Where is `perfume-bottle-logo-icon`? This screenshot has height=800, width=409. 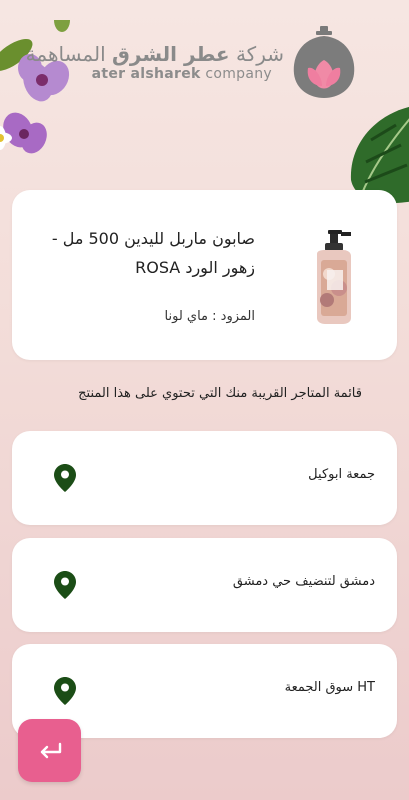 perfume-bottle-logo-icon is located at coordinates (324, 62).